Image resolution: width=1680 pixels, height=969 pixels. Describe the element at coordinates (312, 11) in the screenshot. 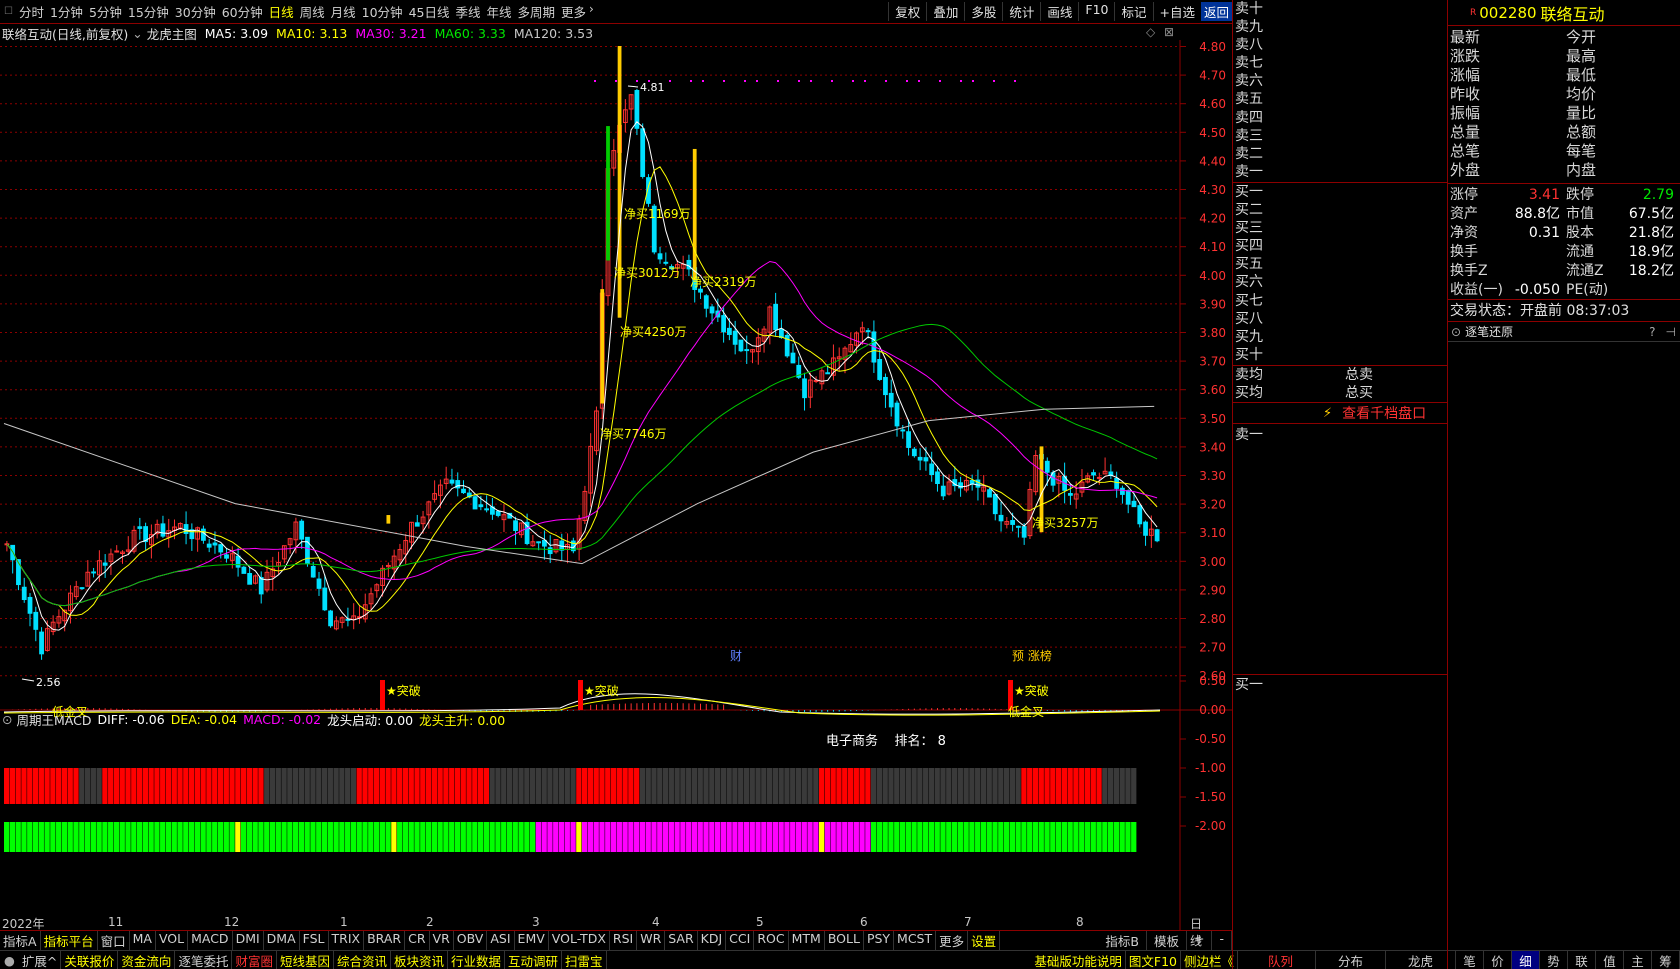

I see `period-tab-7: 周线` at that location.